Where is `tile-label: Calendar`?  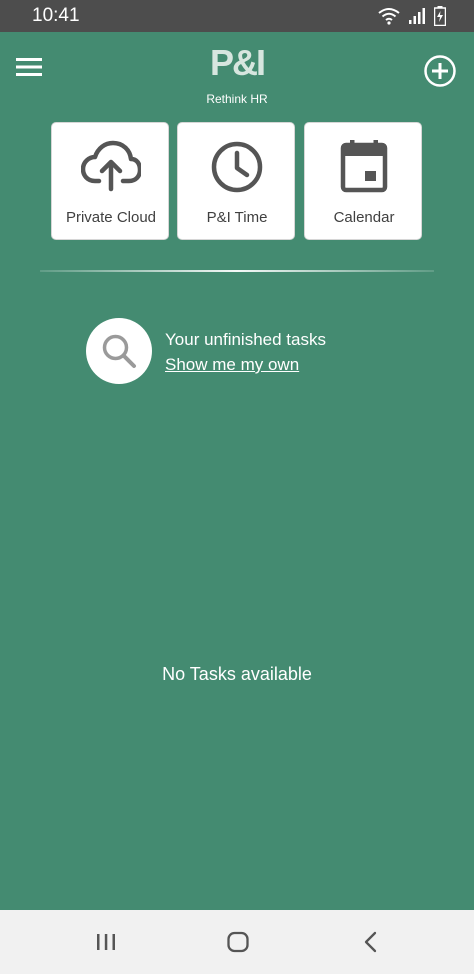
tile-label: Calendar is located at coordinates (364, 217).